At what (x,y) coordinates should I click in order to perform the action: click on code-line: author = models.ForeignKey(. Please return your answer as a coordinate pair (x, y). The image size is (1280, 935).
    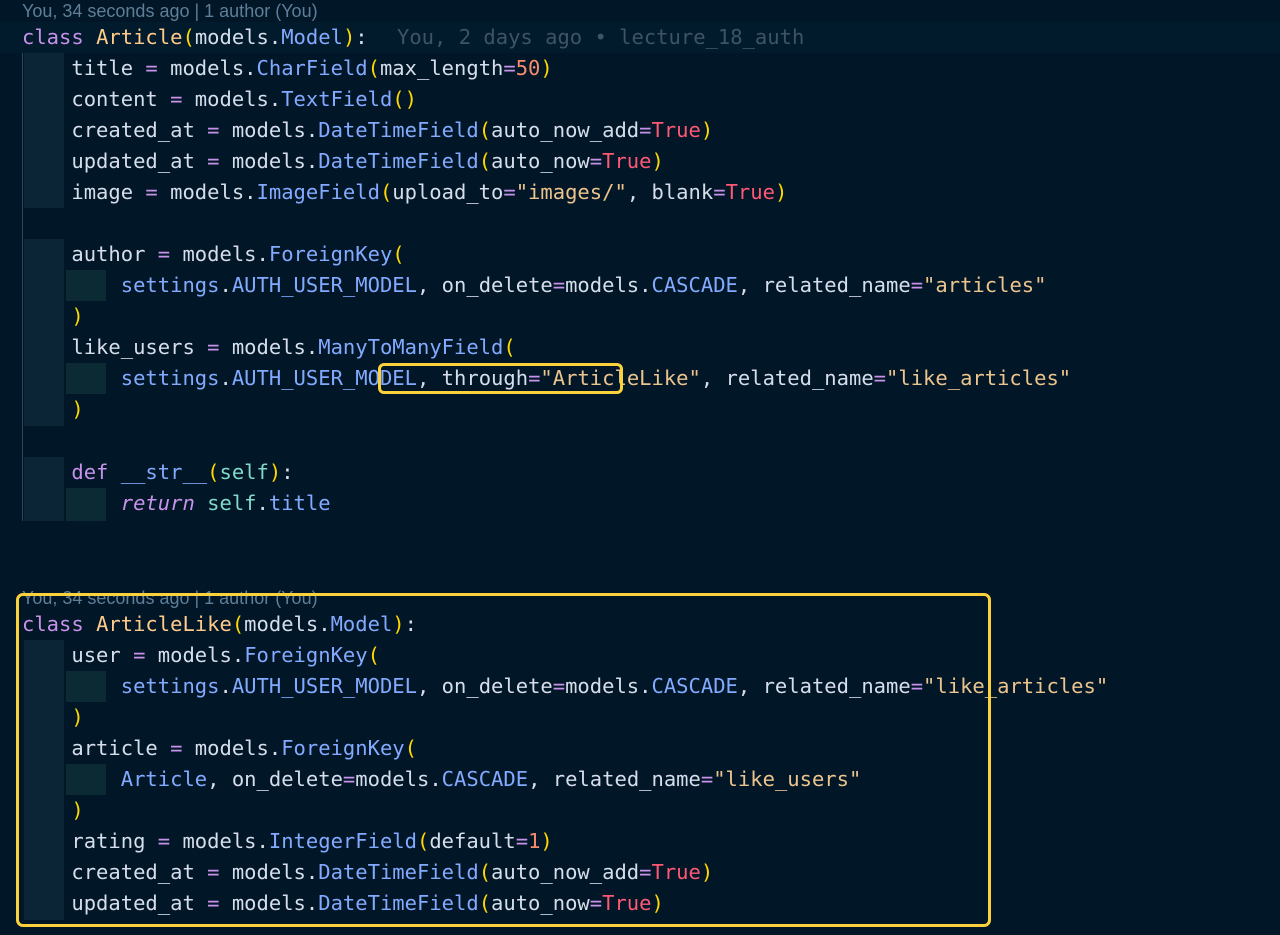
    Looking at the image, I should click on (640, 254).